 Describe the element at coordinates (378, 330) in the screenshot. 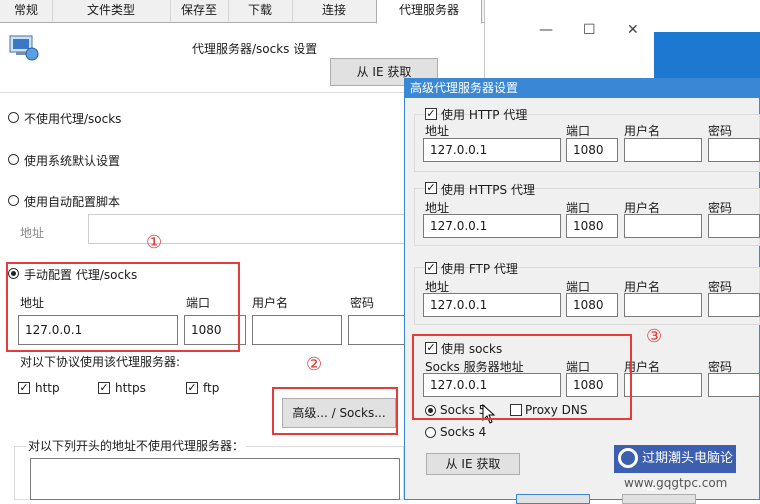

I see `manual-password-input` at that location.